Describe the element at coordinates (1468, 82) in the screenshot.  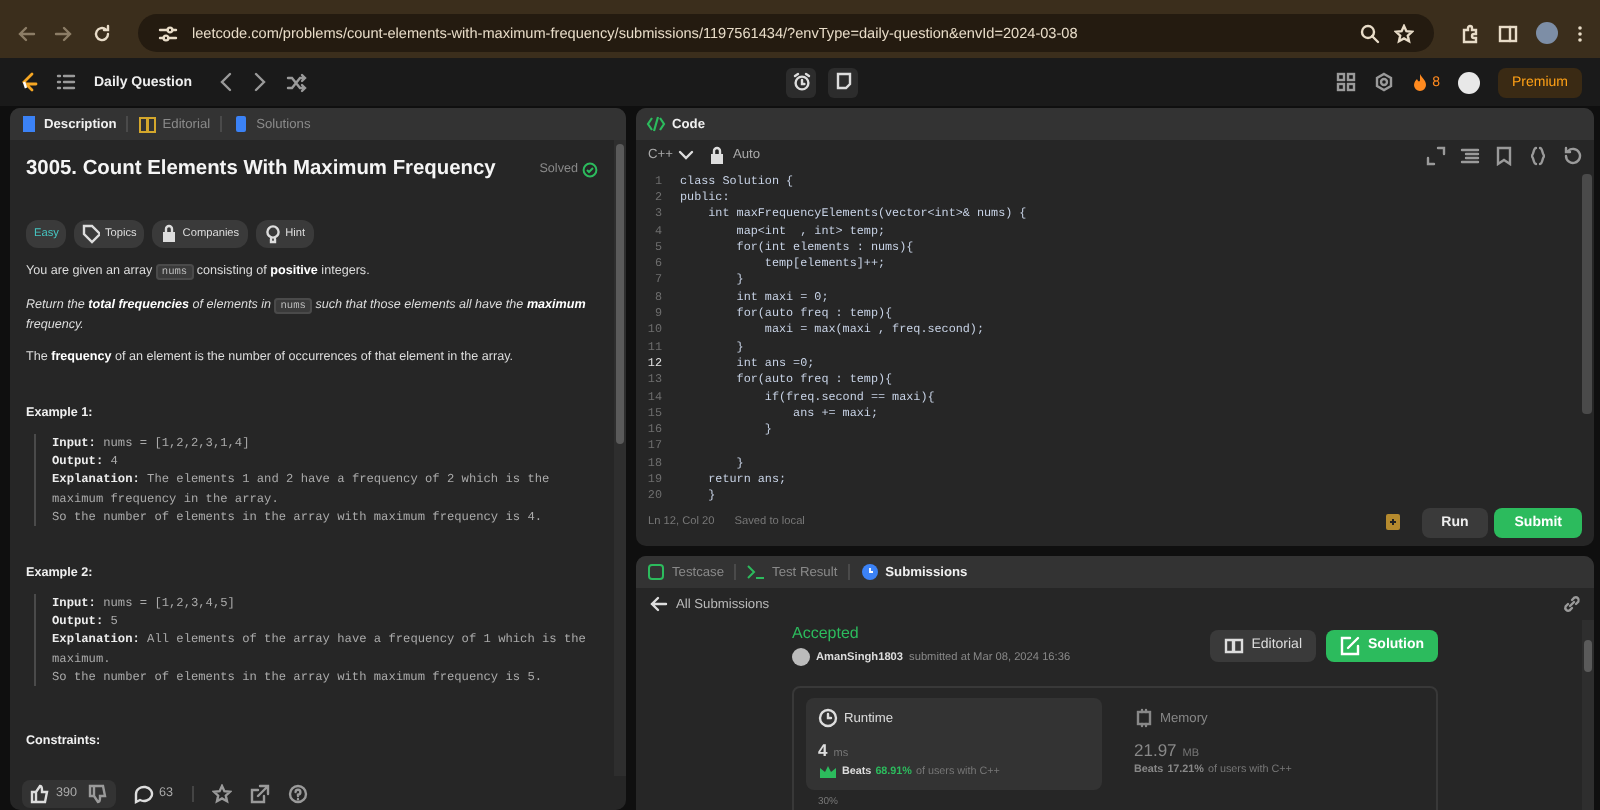
I see `profile-avatar` at that location.